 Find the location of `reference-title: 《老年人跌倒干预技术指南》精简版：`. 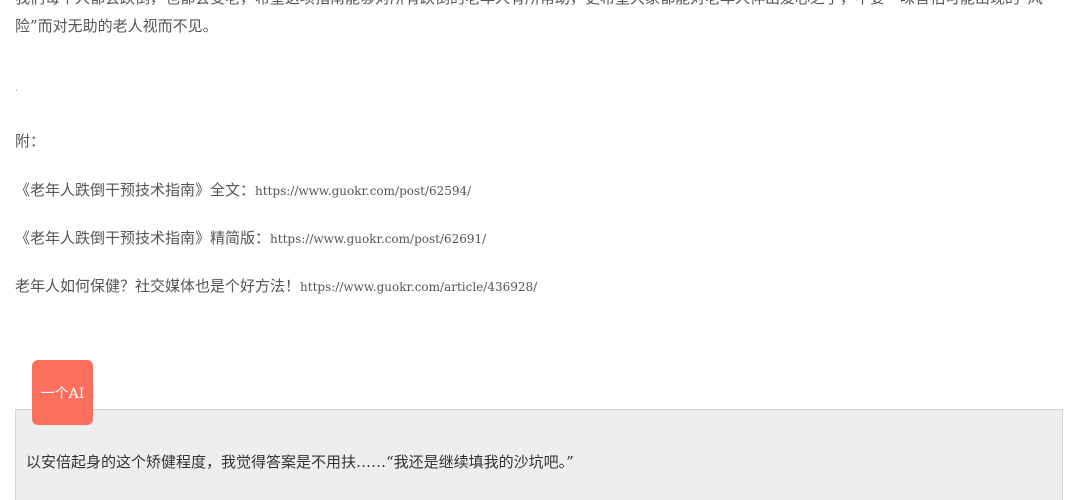

reference-title: 《老年人跌倒干预技术指南》精简版： is located at coordinates (143, 238).